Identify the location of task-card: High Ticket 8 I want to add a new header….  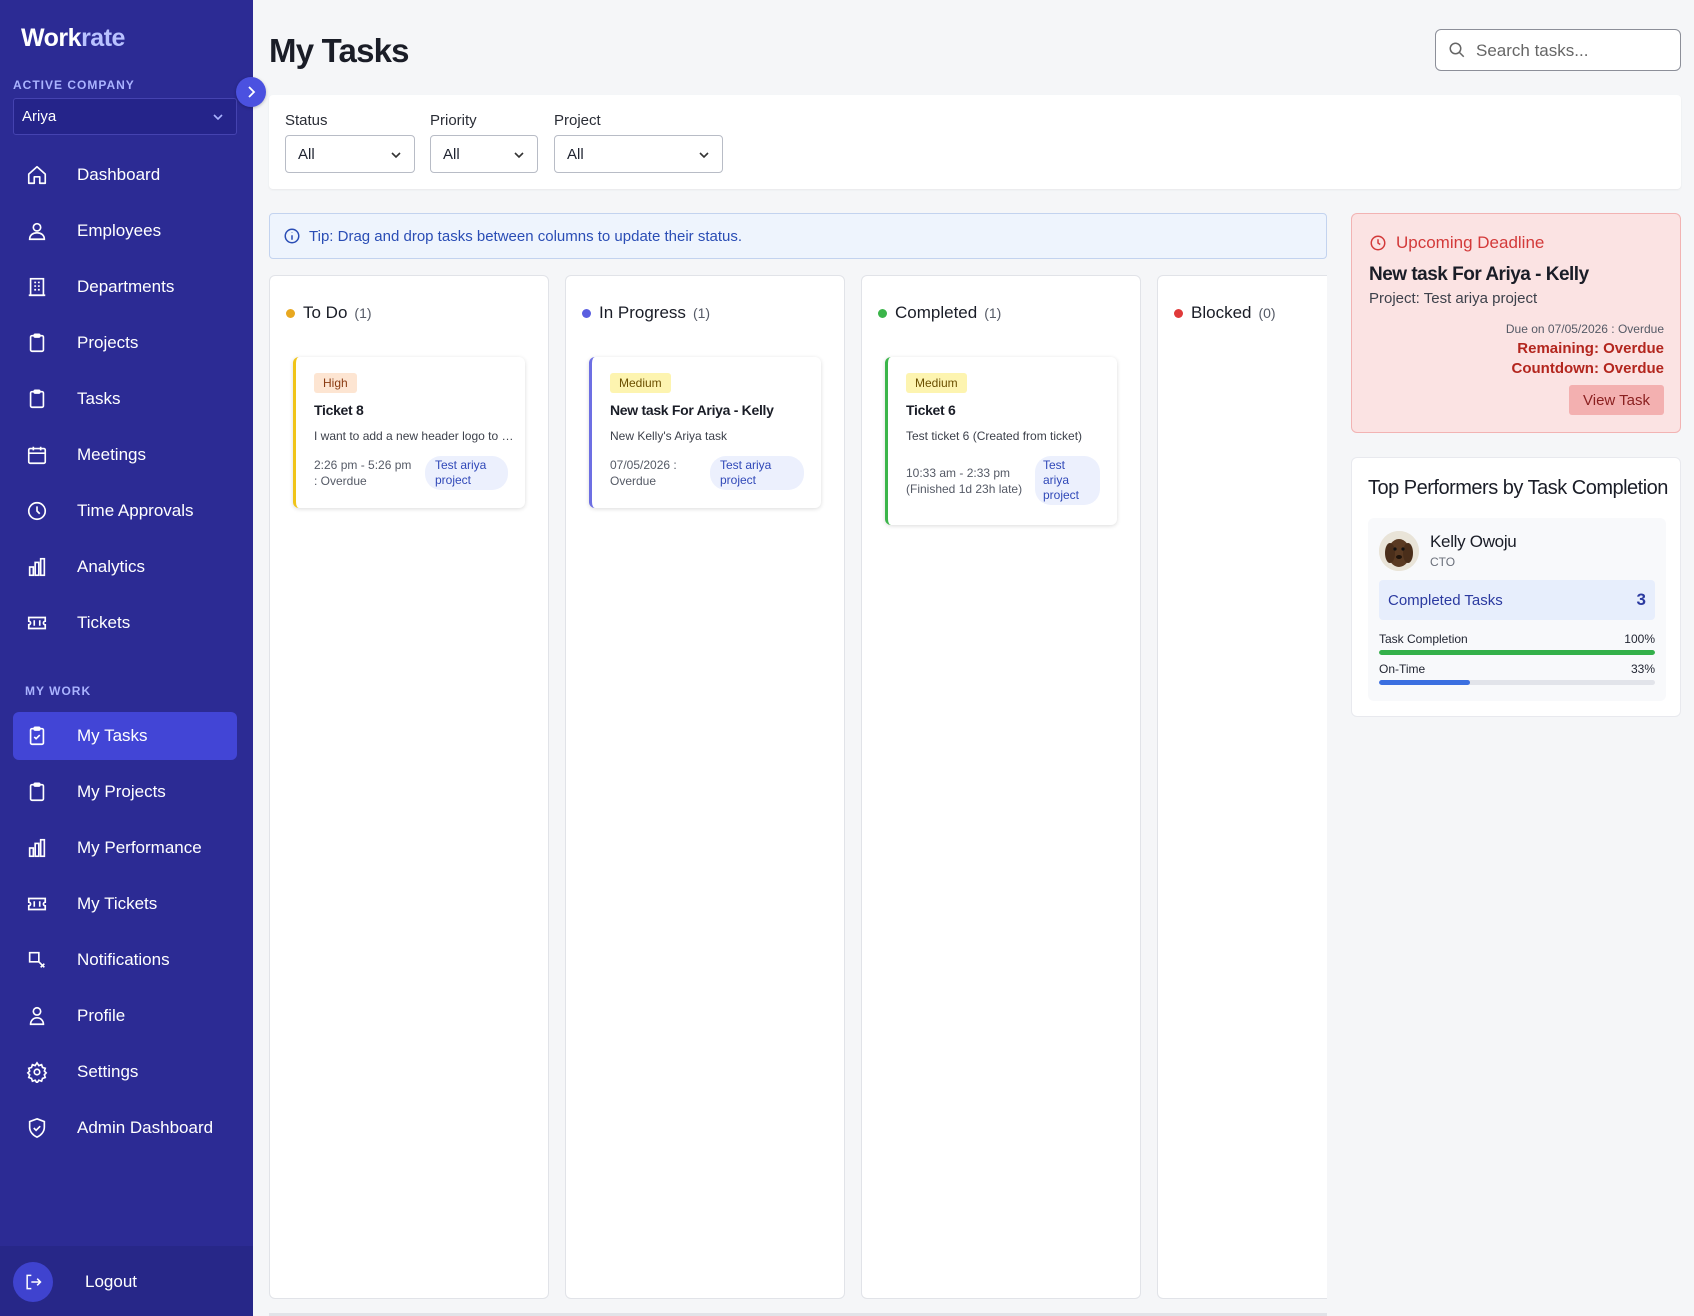
(409, 432).